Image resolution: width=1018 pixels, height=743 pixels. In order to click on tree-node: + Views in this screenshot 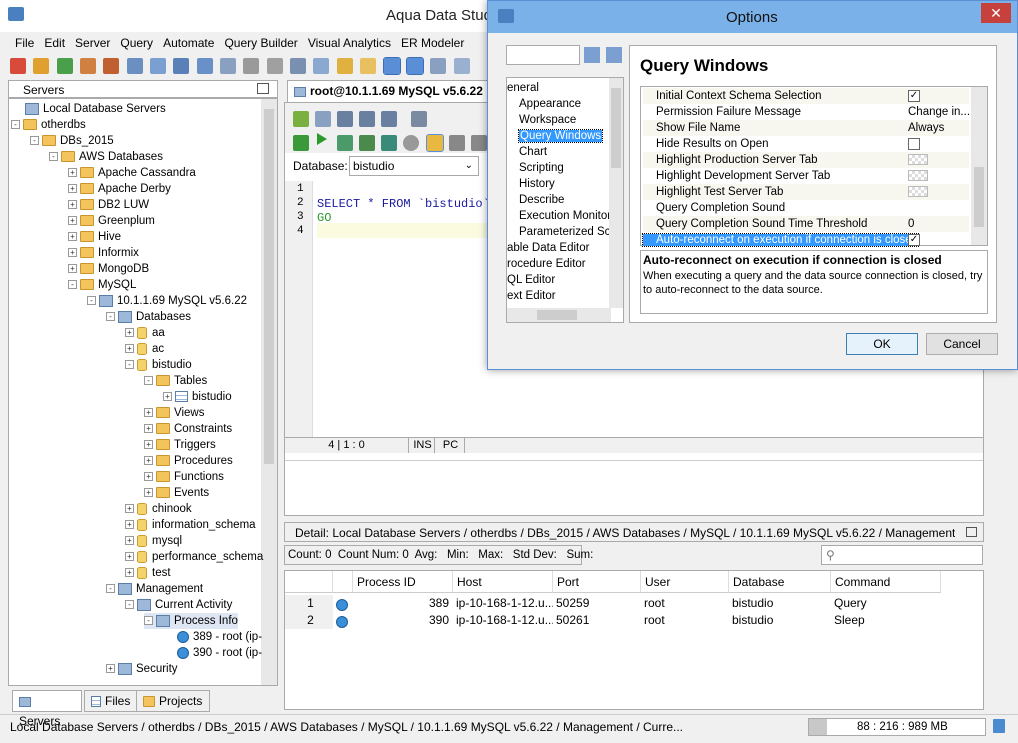, I will do `click(174, 413)`.